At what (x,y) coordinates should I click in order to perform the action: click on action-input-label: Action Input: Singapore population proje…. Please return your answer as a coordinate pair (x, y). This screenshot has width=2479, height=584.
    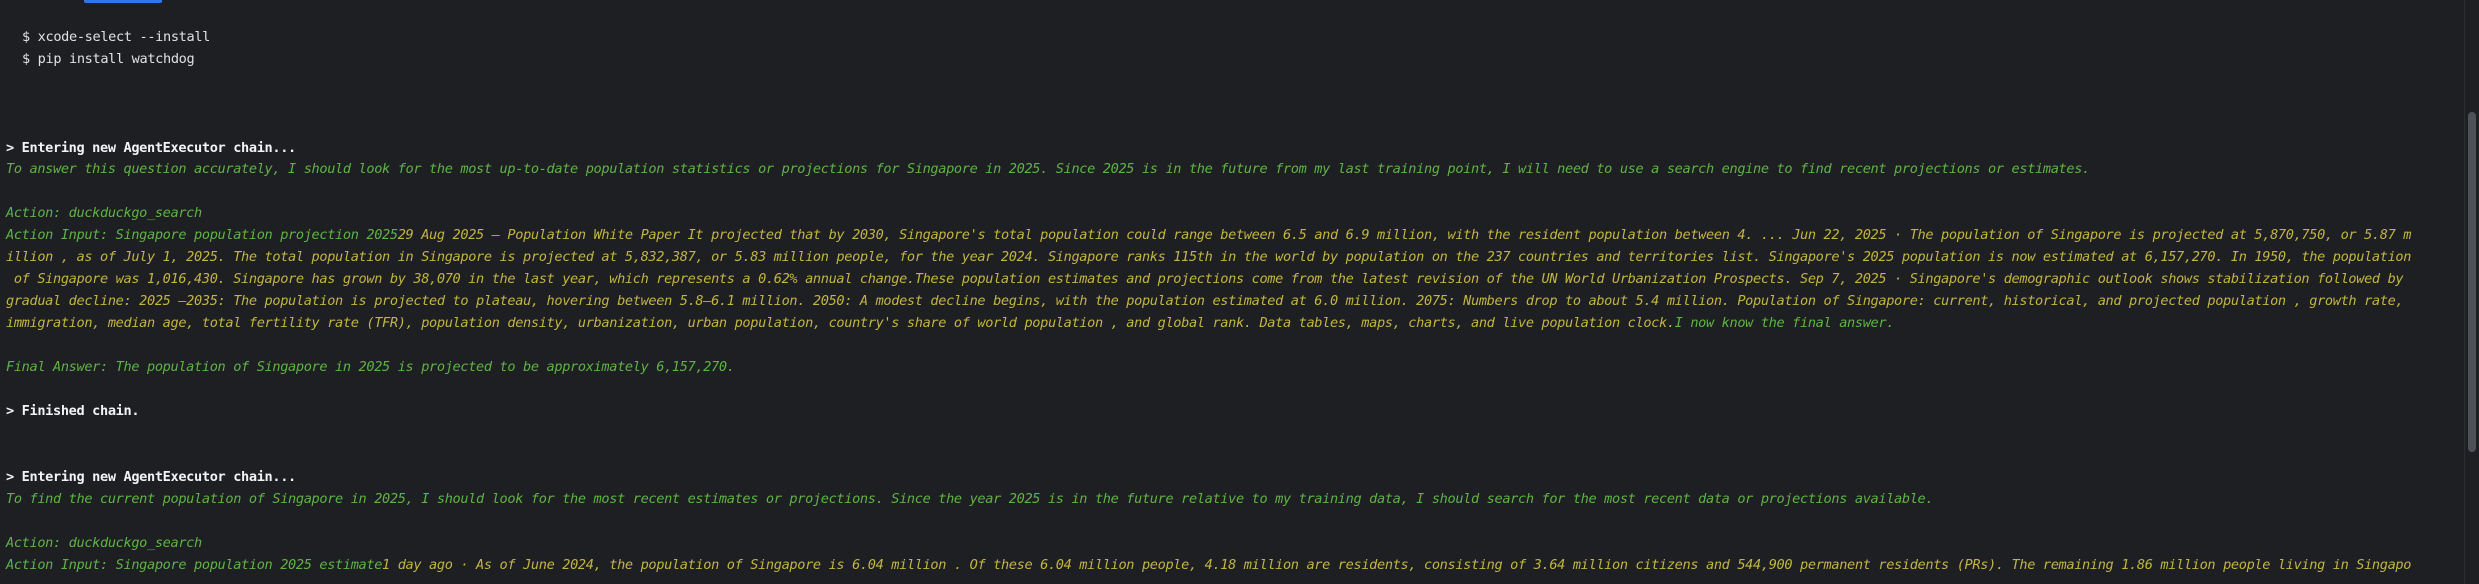
    Looking at the image, I should click on (202, 235).